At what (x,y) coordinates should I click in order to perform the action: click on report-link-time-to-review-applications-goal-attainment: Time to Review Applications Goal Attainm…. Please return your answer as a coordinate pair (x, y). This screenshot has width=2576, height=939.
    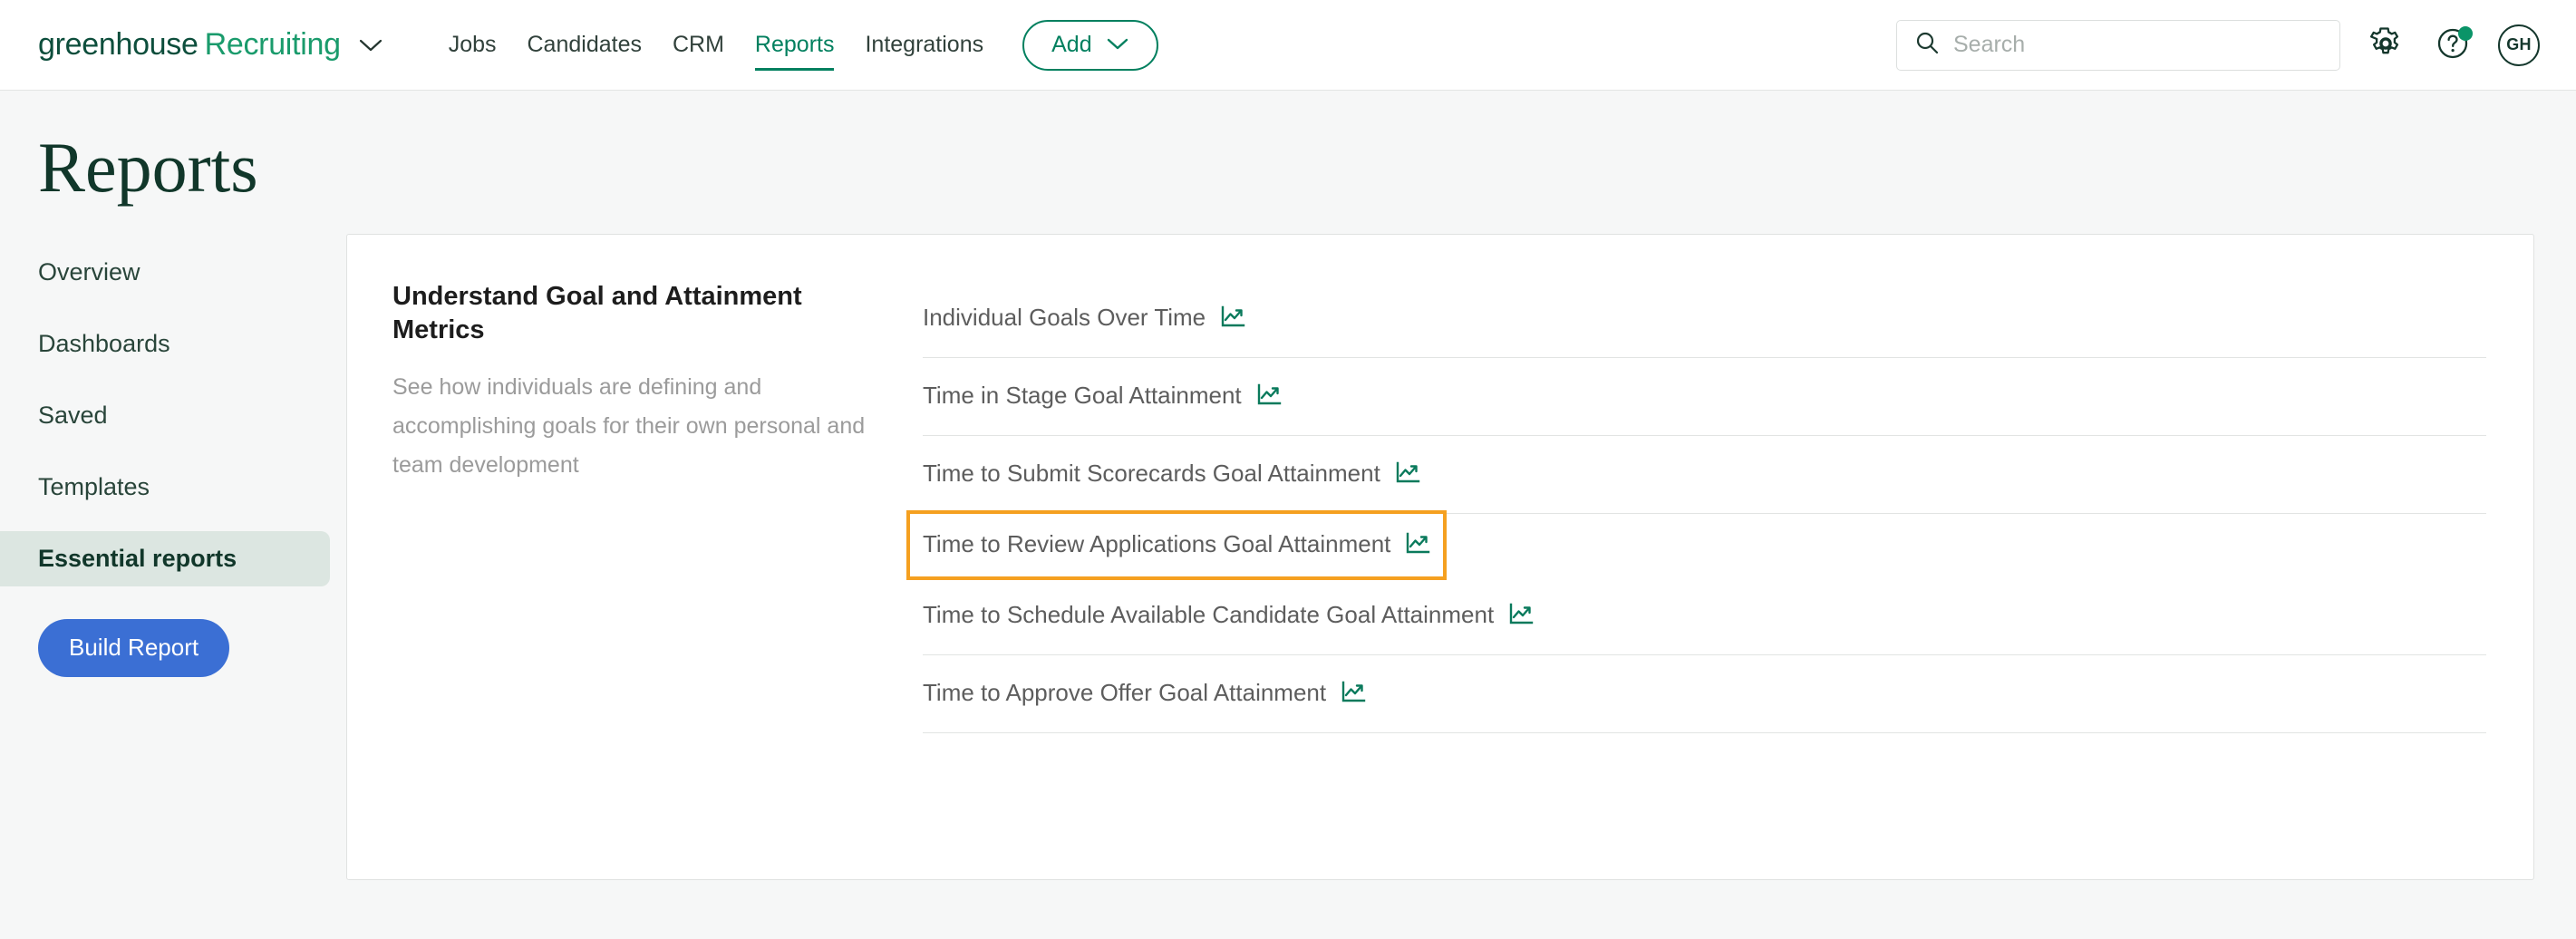
    Looking at the image, I should click on (1176, 544).